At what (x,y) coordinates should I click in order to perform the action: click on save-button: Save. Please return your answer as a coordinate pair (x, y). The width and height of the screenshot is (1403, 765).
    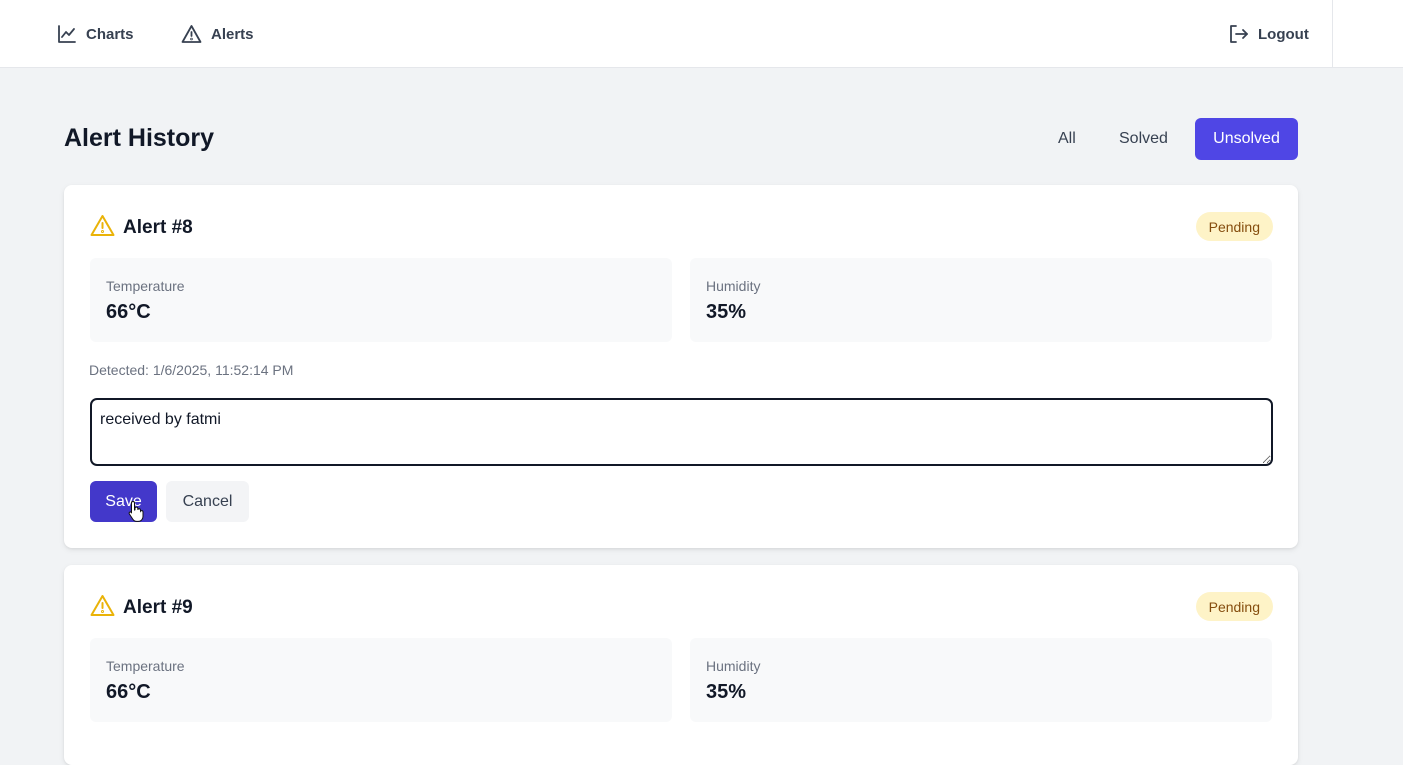
    Looking at the image, I should click on (123, 501).